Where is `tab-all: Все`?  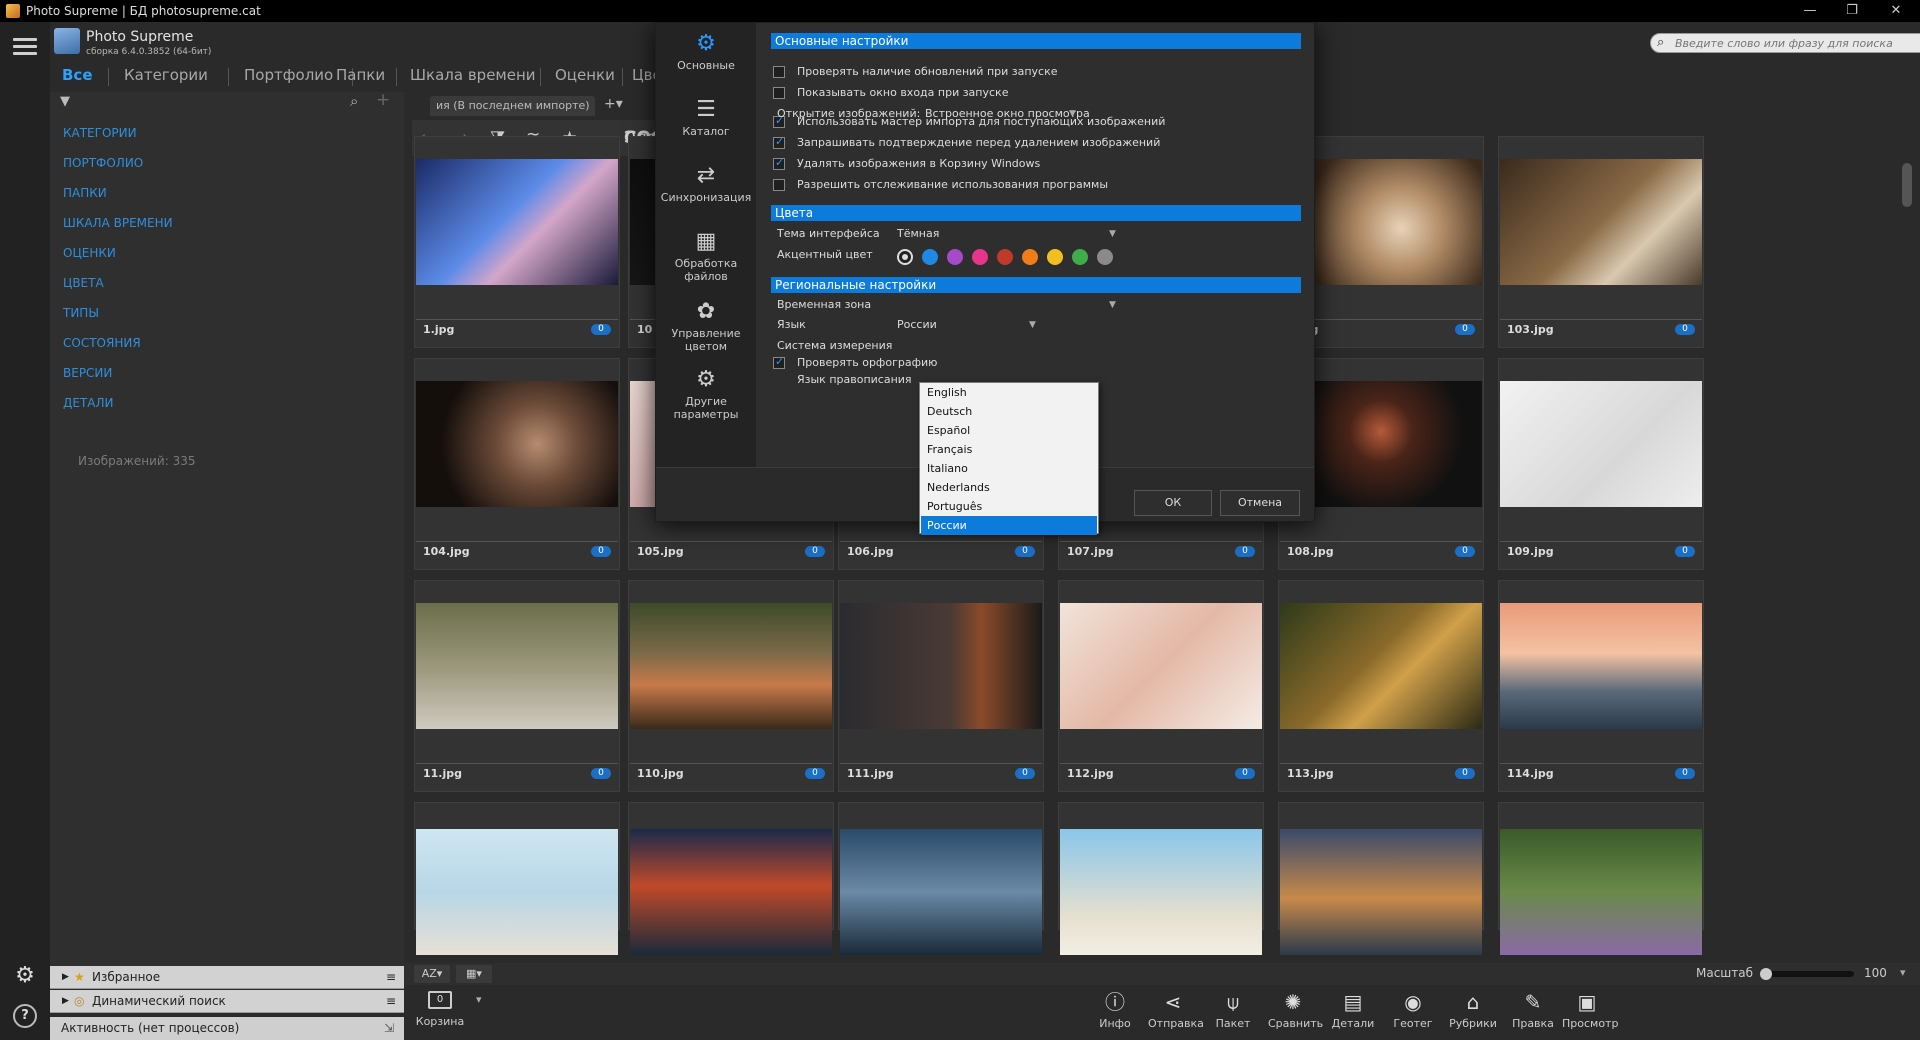 tab-all: Все is located at coordinates (77, 75).